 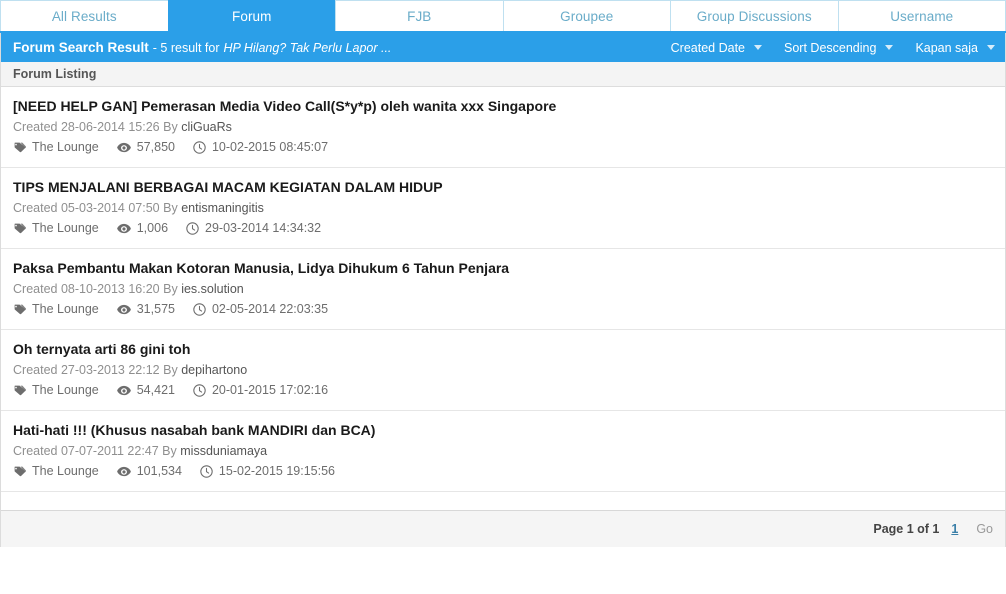 I want to click on tab-groupee: Groupee, so click(x=586, y=15).